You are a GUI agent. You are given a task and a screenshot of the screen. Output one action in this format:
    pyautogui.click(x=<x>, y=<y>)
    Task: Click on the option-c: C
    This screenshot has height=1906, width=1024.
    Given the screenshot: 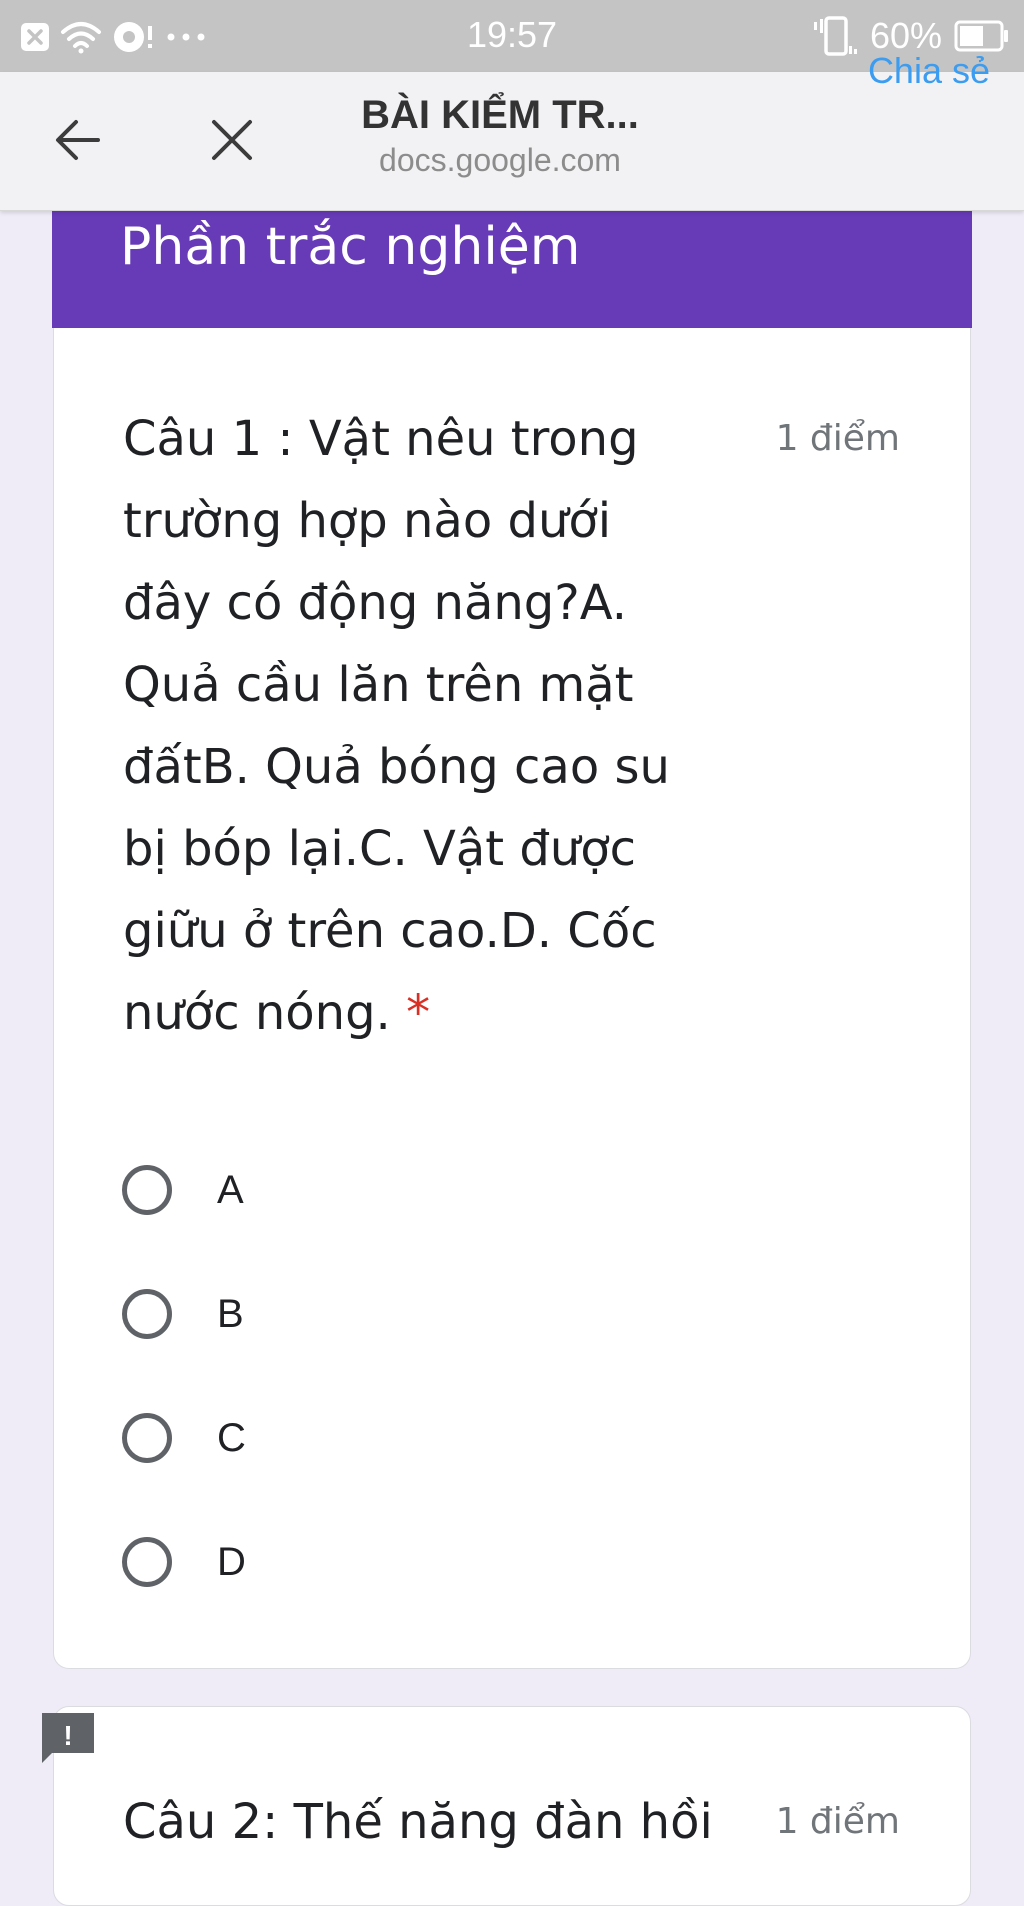 What is the action you would take?
    pyautogui.click(x=512, y=1438)
    